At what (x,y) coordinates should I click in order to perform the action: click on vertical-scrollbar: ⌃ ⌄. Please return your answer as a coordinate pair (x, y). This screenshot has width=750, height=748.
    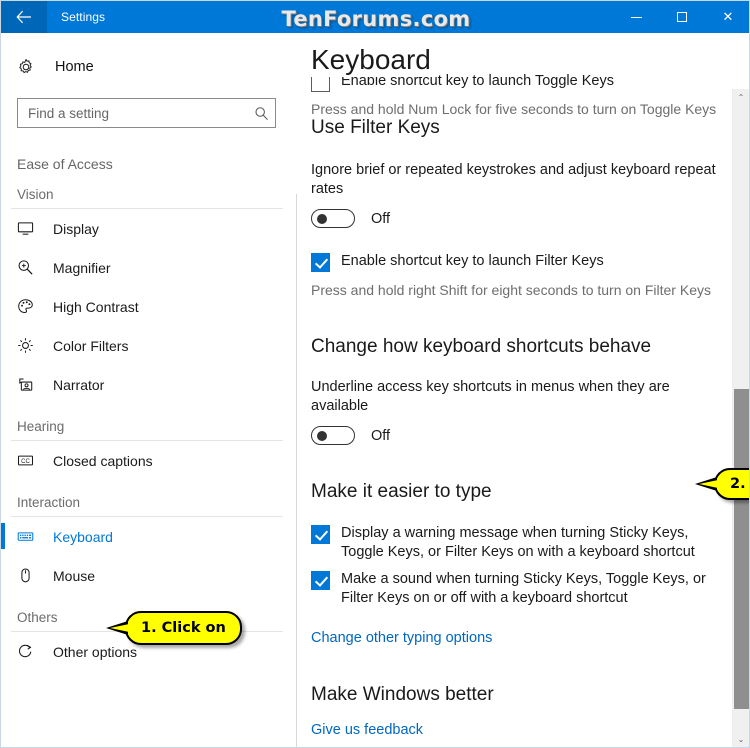
    Looking at the image, I should click on (740, 418).